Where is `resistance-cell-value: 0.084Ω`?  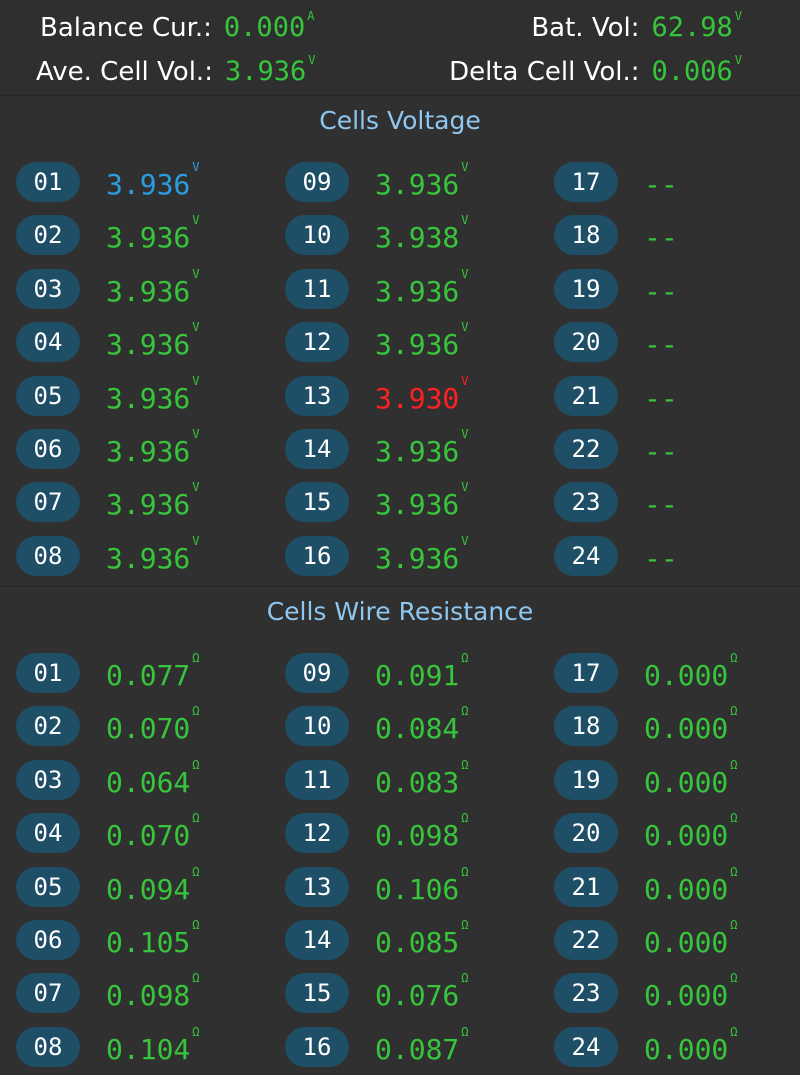
resistance-cell-value: 0.084Ω is located at coordinates (422, 724).